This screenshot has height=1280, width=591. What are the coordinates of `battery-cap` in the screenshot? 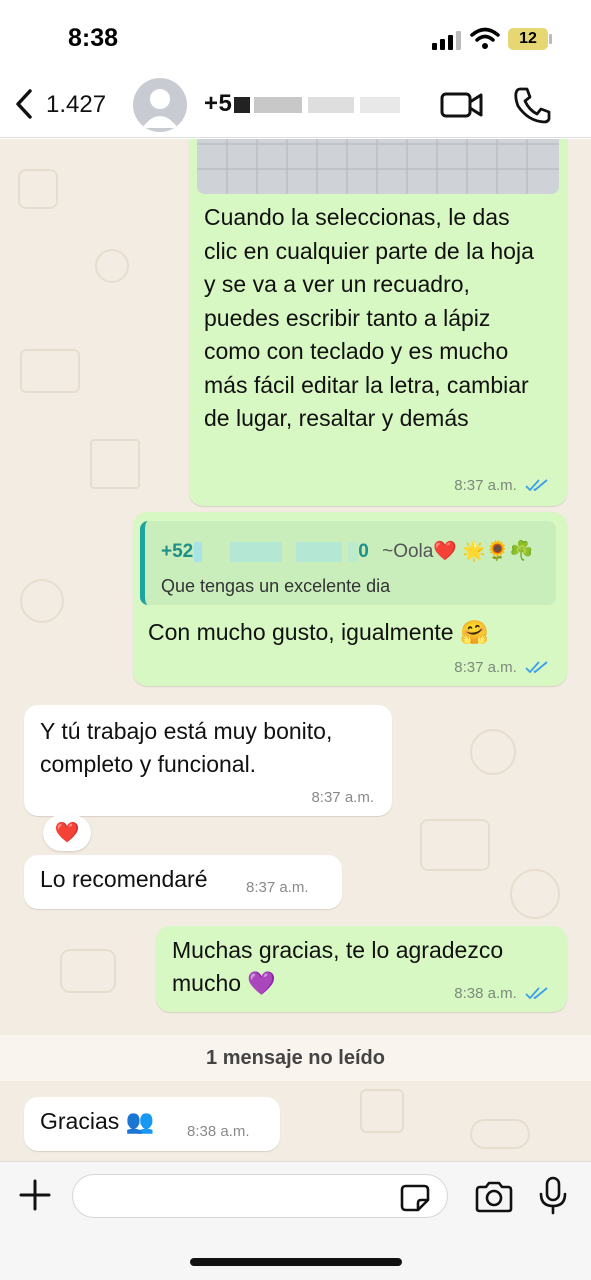 It's located at (550, 39).